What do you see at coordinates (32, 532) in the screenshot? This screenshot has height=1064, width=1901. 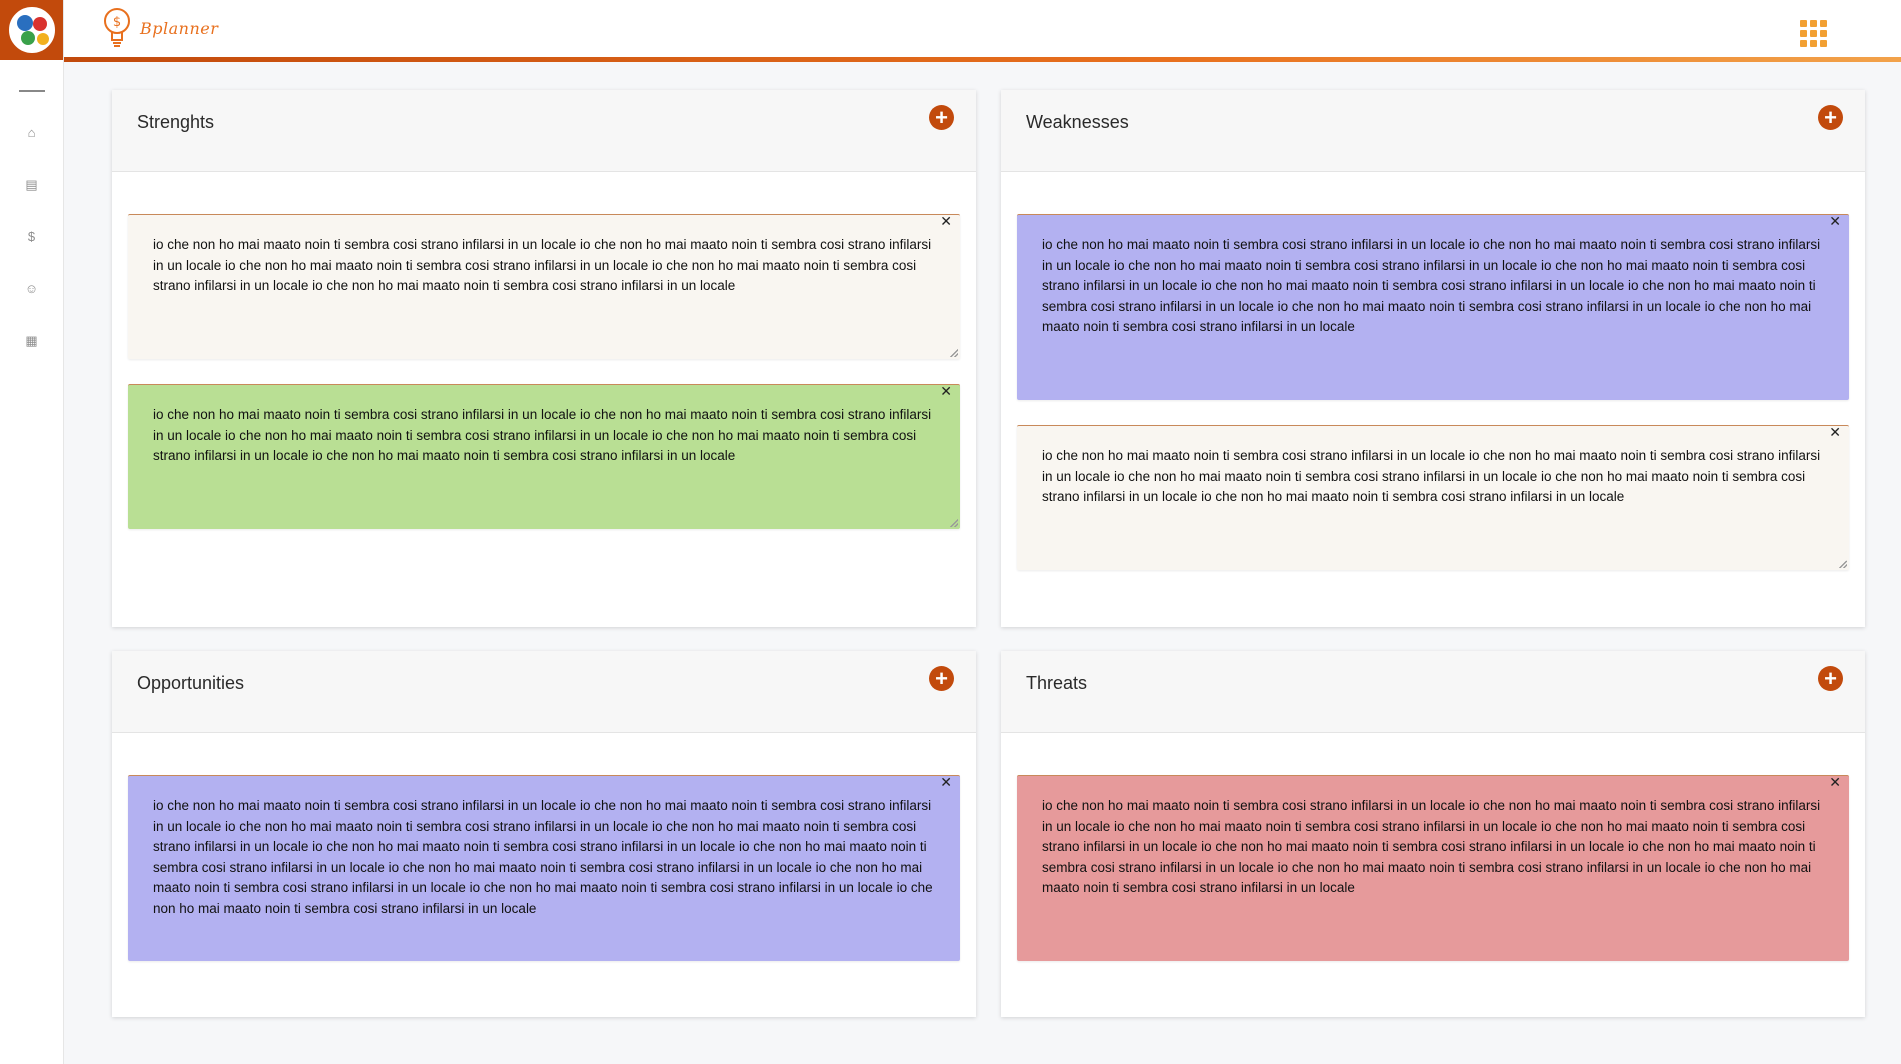 I see `sidebar: ⌂ ▤ $ ☺ ▦` at bounding box center [32, 532].